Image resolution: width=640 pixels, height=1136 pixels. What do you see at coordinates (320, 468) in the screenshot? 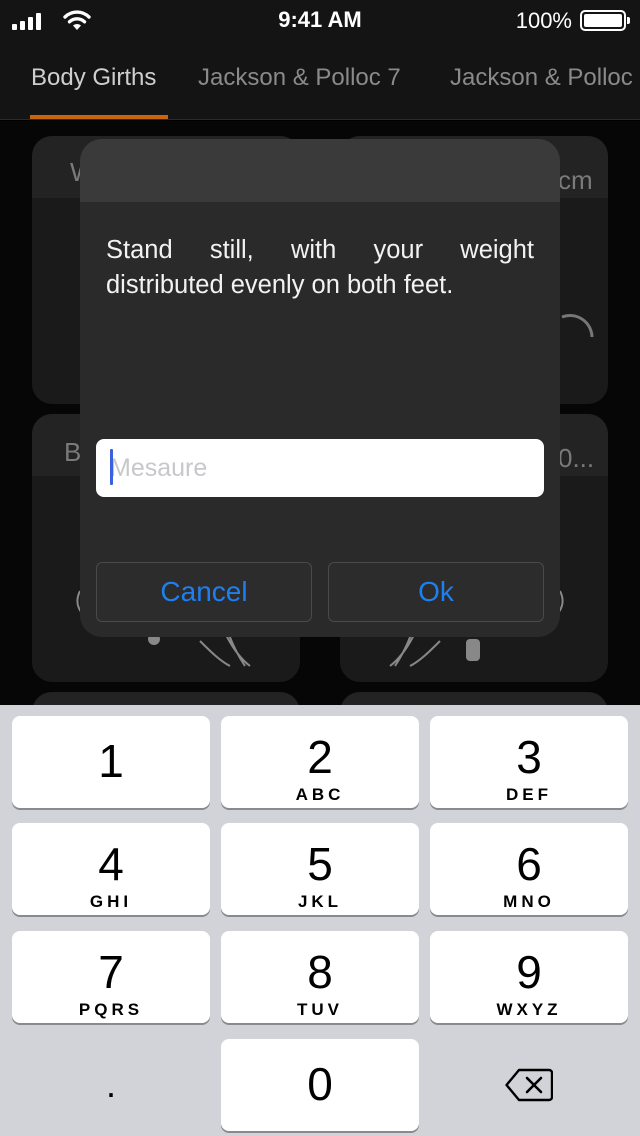
I see `measure-input` at bounding box center [320, 468].